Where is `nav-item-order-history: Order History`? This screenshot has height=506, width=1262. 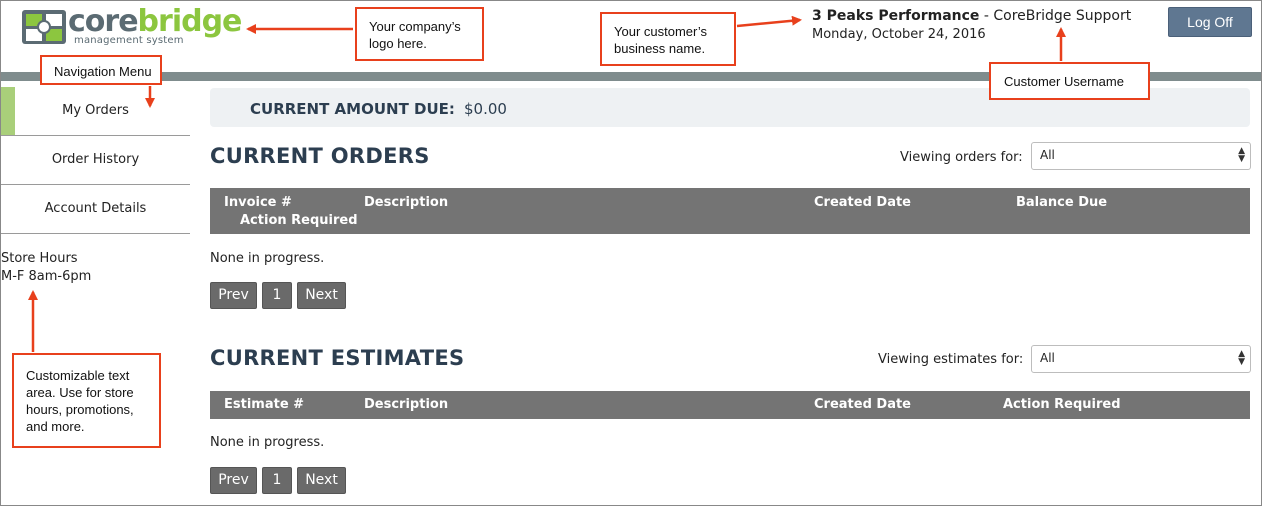 nav-item-order-history: Order History is located at coordinates (95, 160).